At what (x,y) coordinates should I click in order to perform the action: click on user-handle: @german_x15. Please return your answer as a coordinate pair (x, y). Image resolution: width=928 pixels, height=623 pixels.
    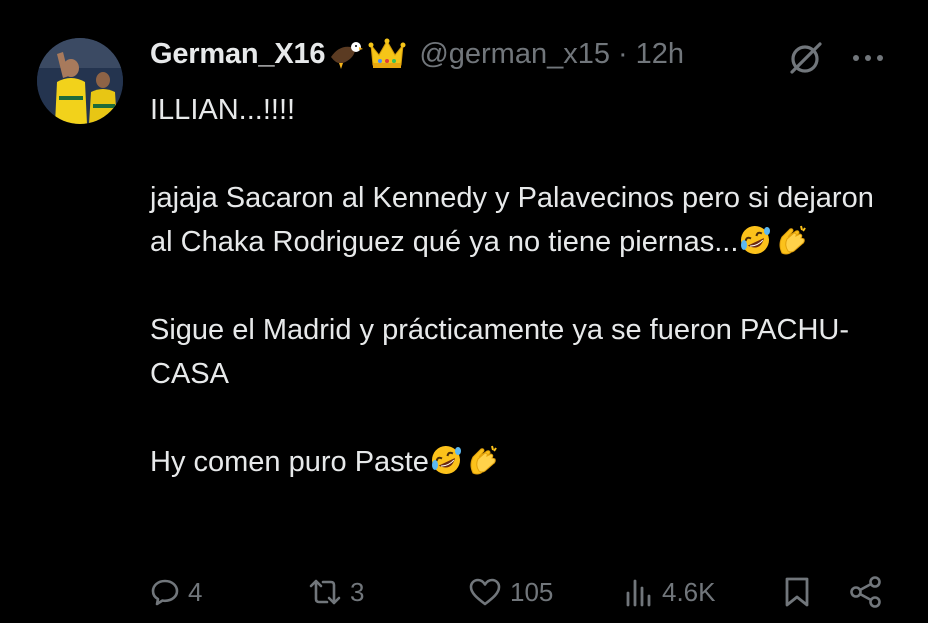
    Looking at the image, I should click on (514, 54).